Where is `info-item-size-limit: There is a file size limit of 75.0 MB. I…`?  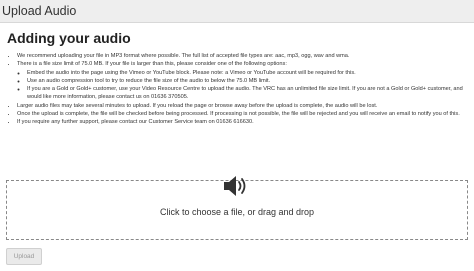 info-item-size-limit: There is a file size limit of 75.0 MB. I… is located at coordinates (242, 80).